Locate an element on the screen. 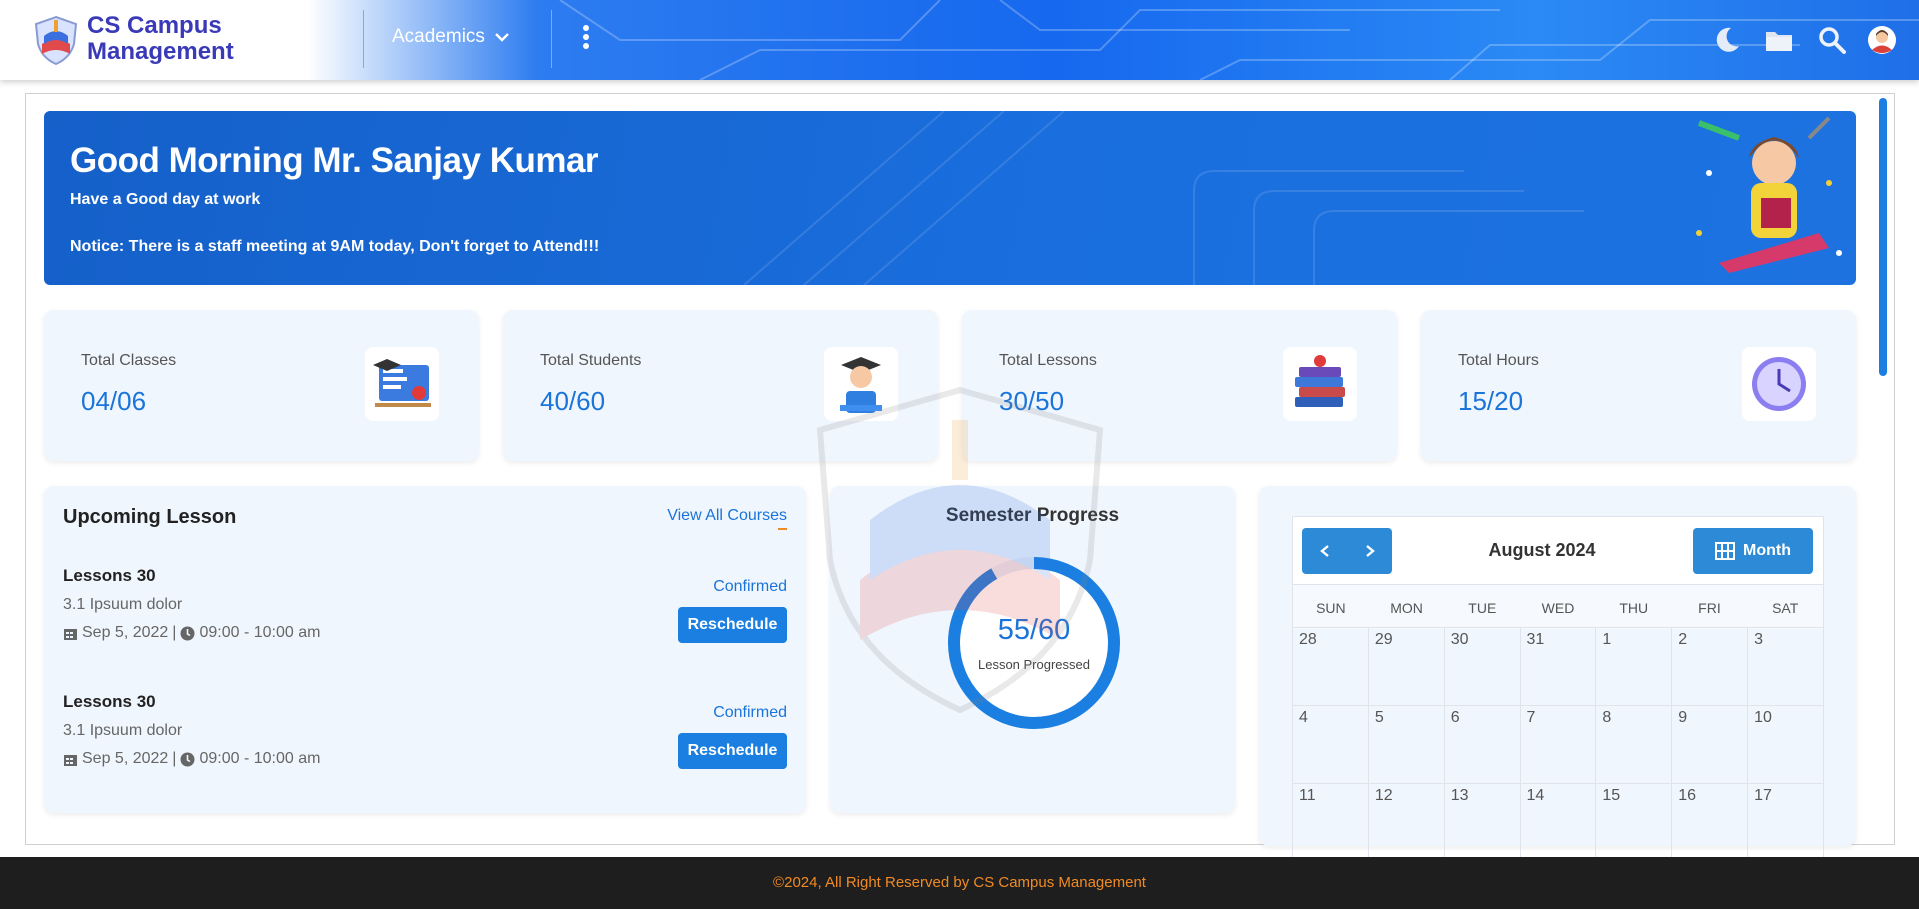 The image size is (1919, 909). weekday-label: TUE is located at coordinates (1482, 608).